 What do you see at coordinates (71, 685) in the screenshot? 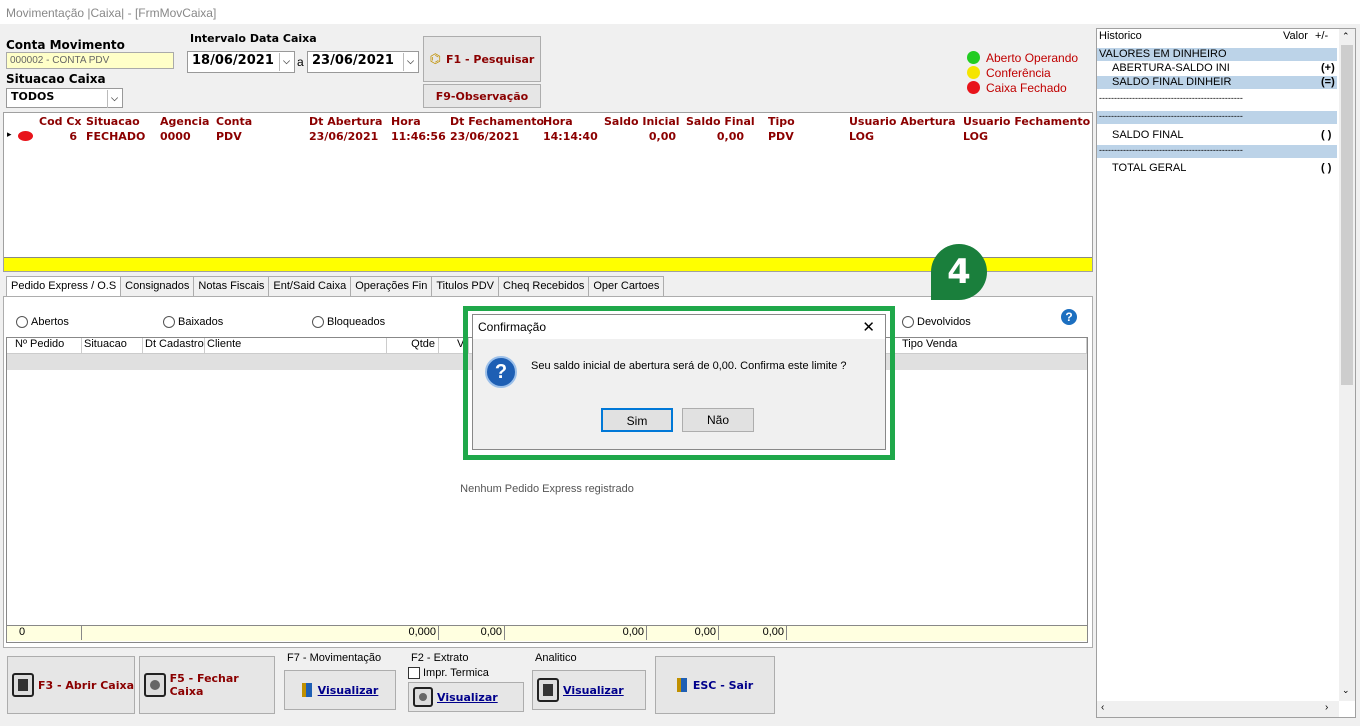
I see `abrir-caixa-button: F3 - Abrir Caixa` at bounding box center [71, 685].